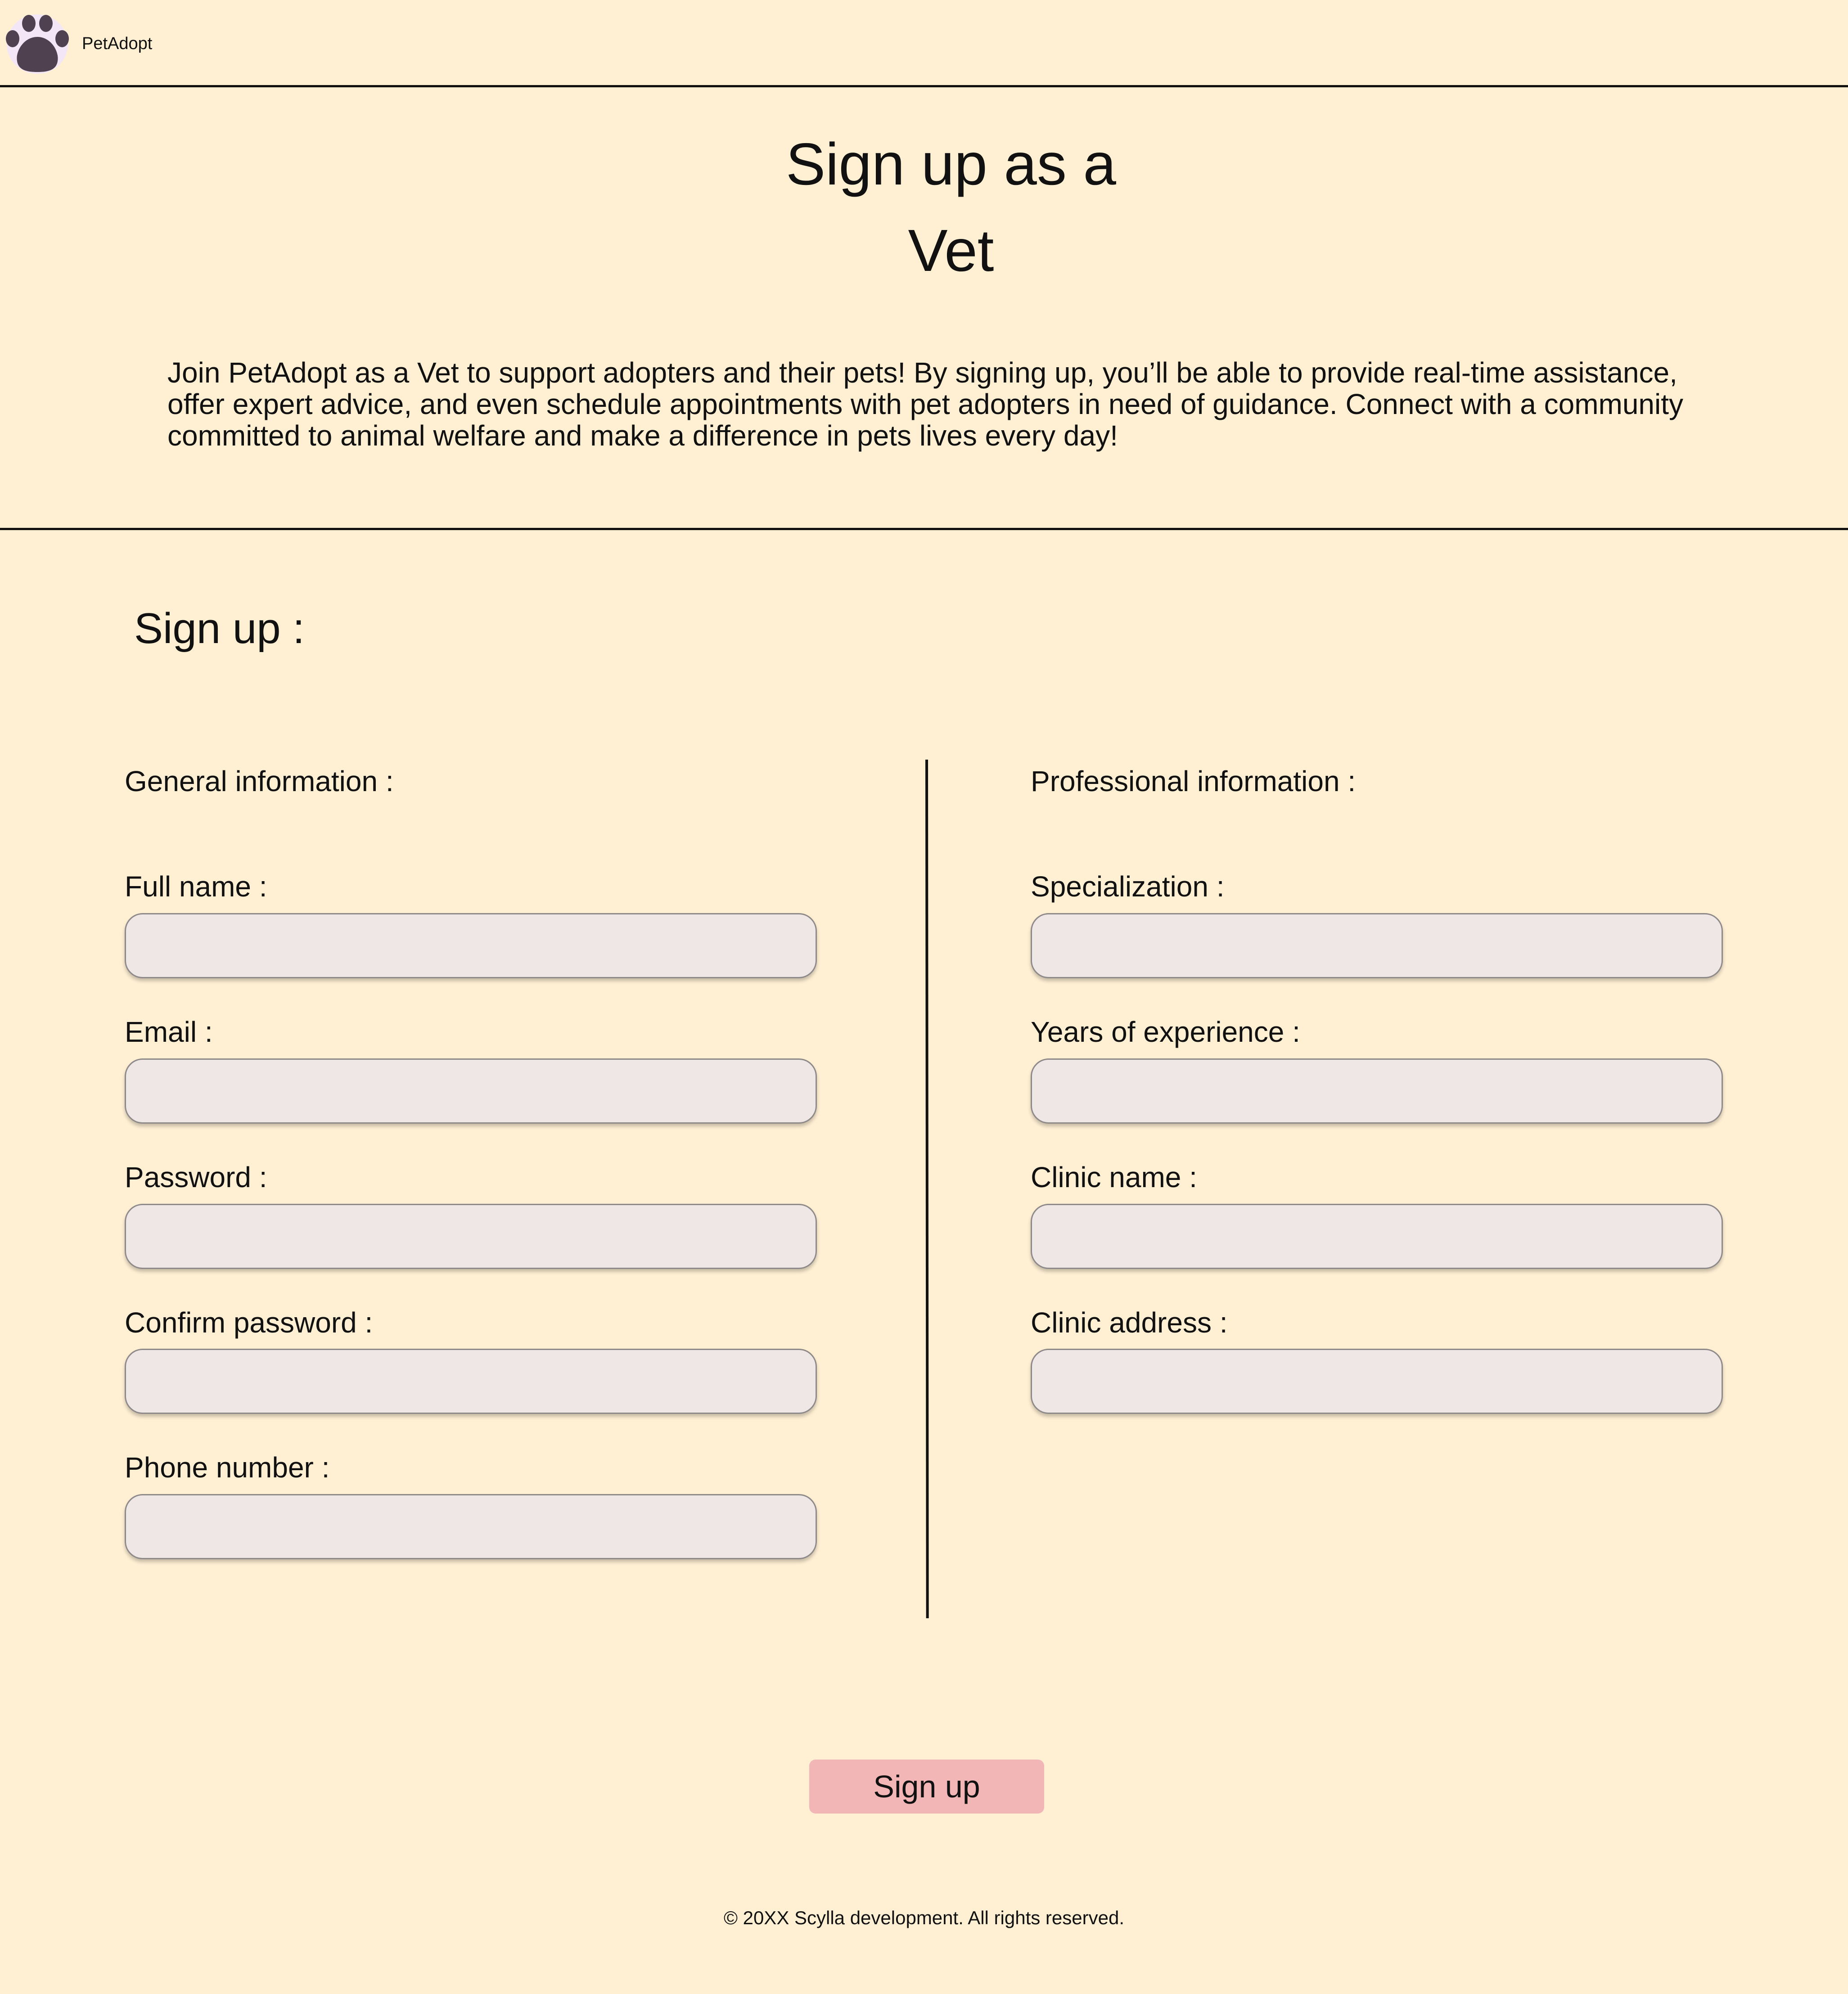 The height and width of the screenshot is (1994, 1848). I want to click on column-divider, so click(927, 1188).